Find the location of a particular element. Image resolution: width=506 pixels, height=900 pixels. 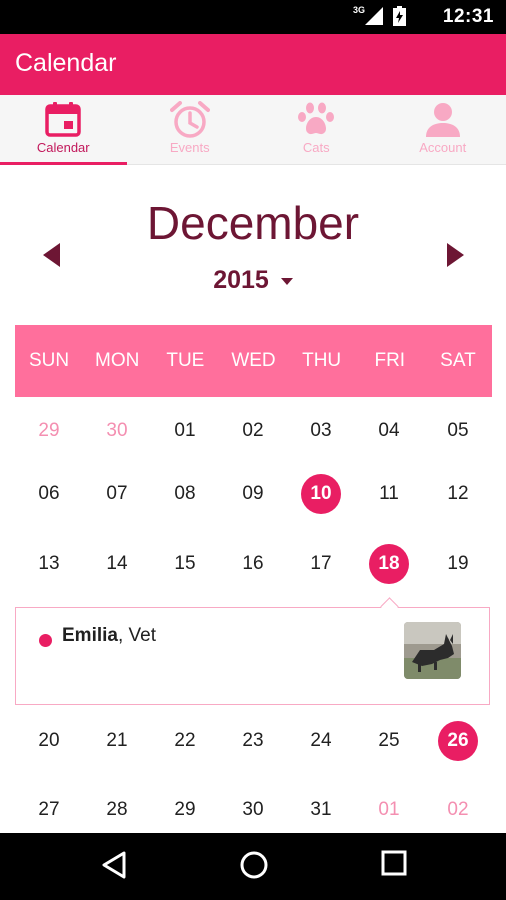

tab-calendar: Calendar is located at coordinates (63, 130).